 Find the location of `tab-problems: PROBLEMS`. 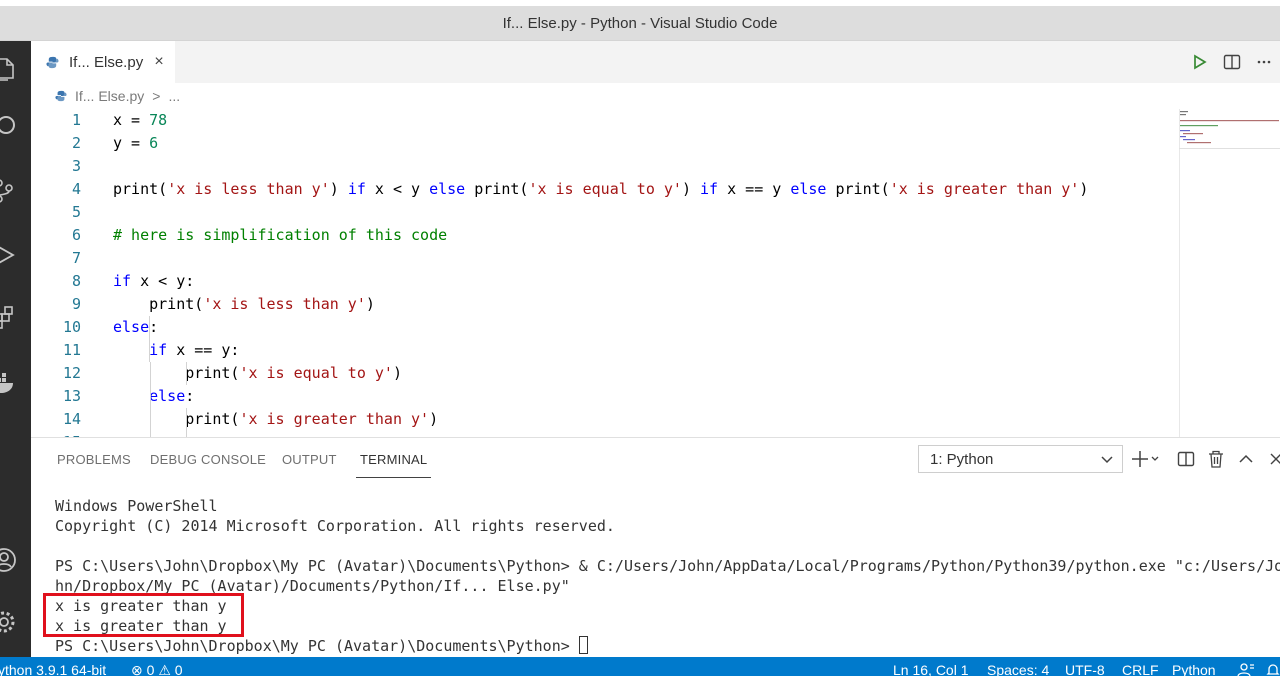

tab-problems: PROBLEMS is located at coordinates (94, 459).